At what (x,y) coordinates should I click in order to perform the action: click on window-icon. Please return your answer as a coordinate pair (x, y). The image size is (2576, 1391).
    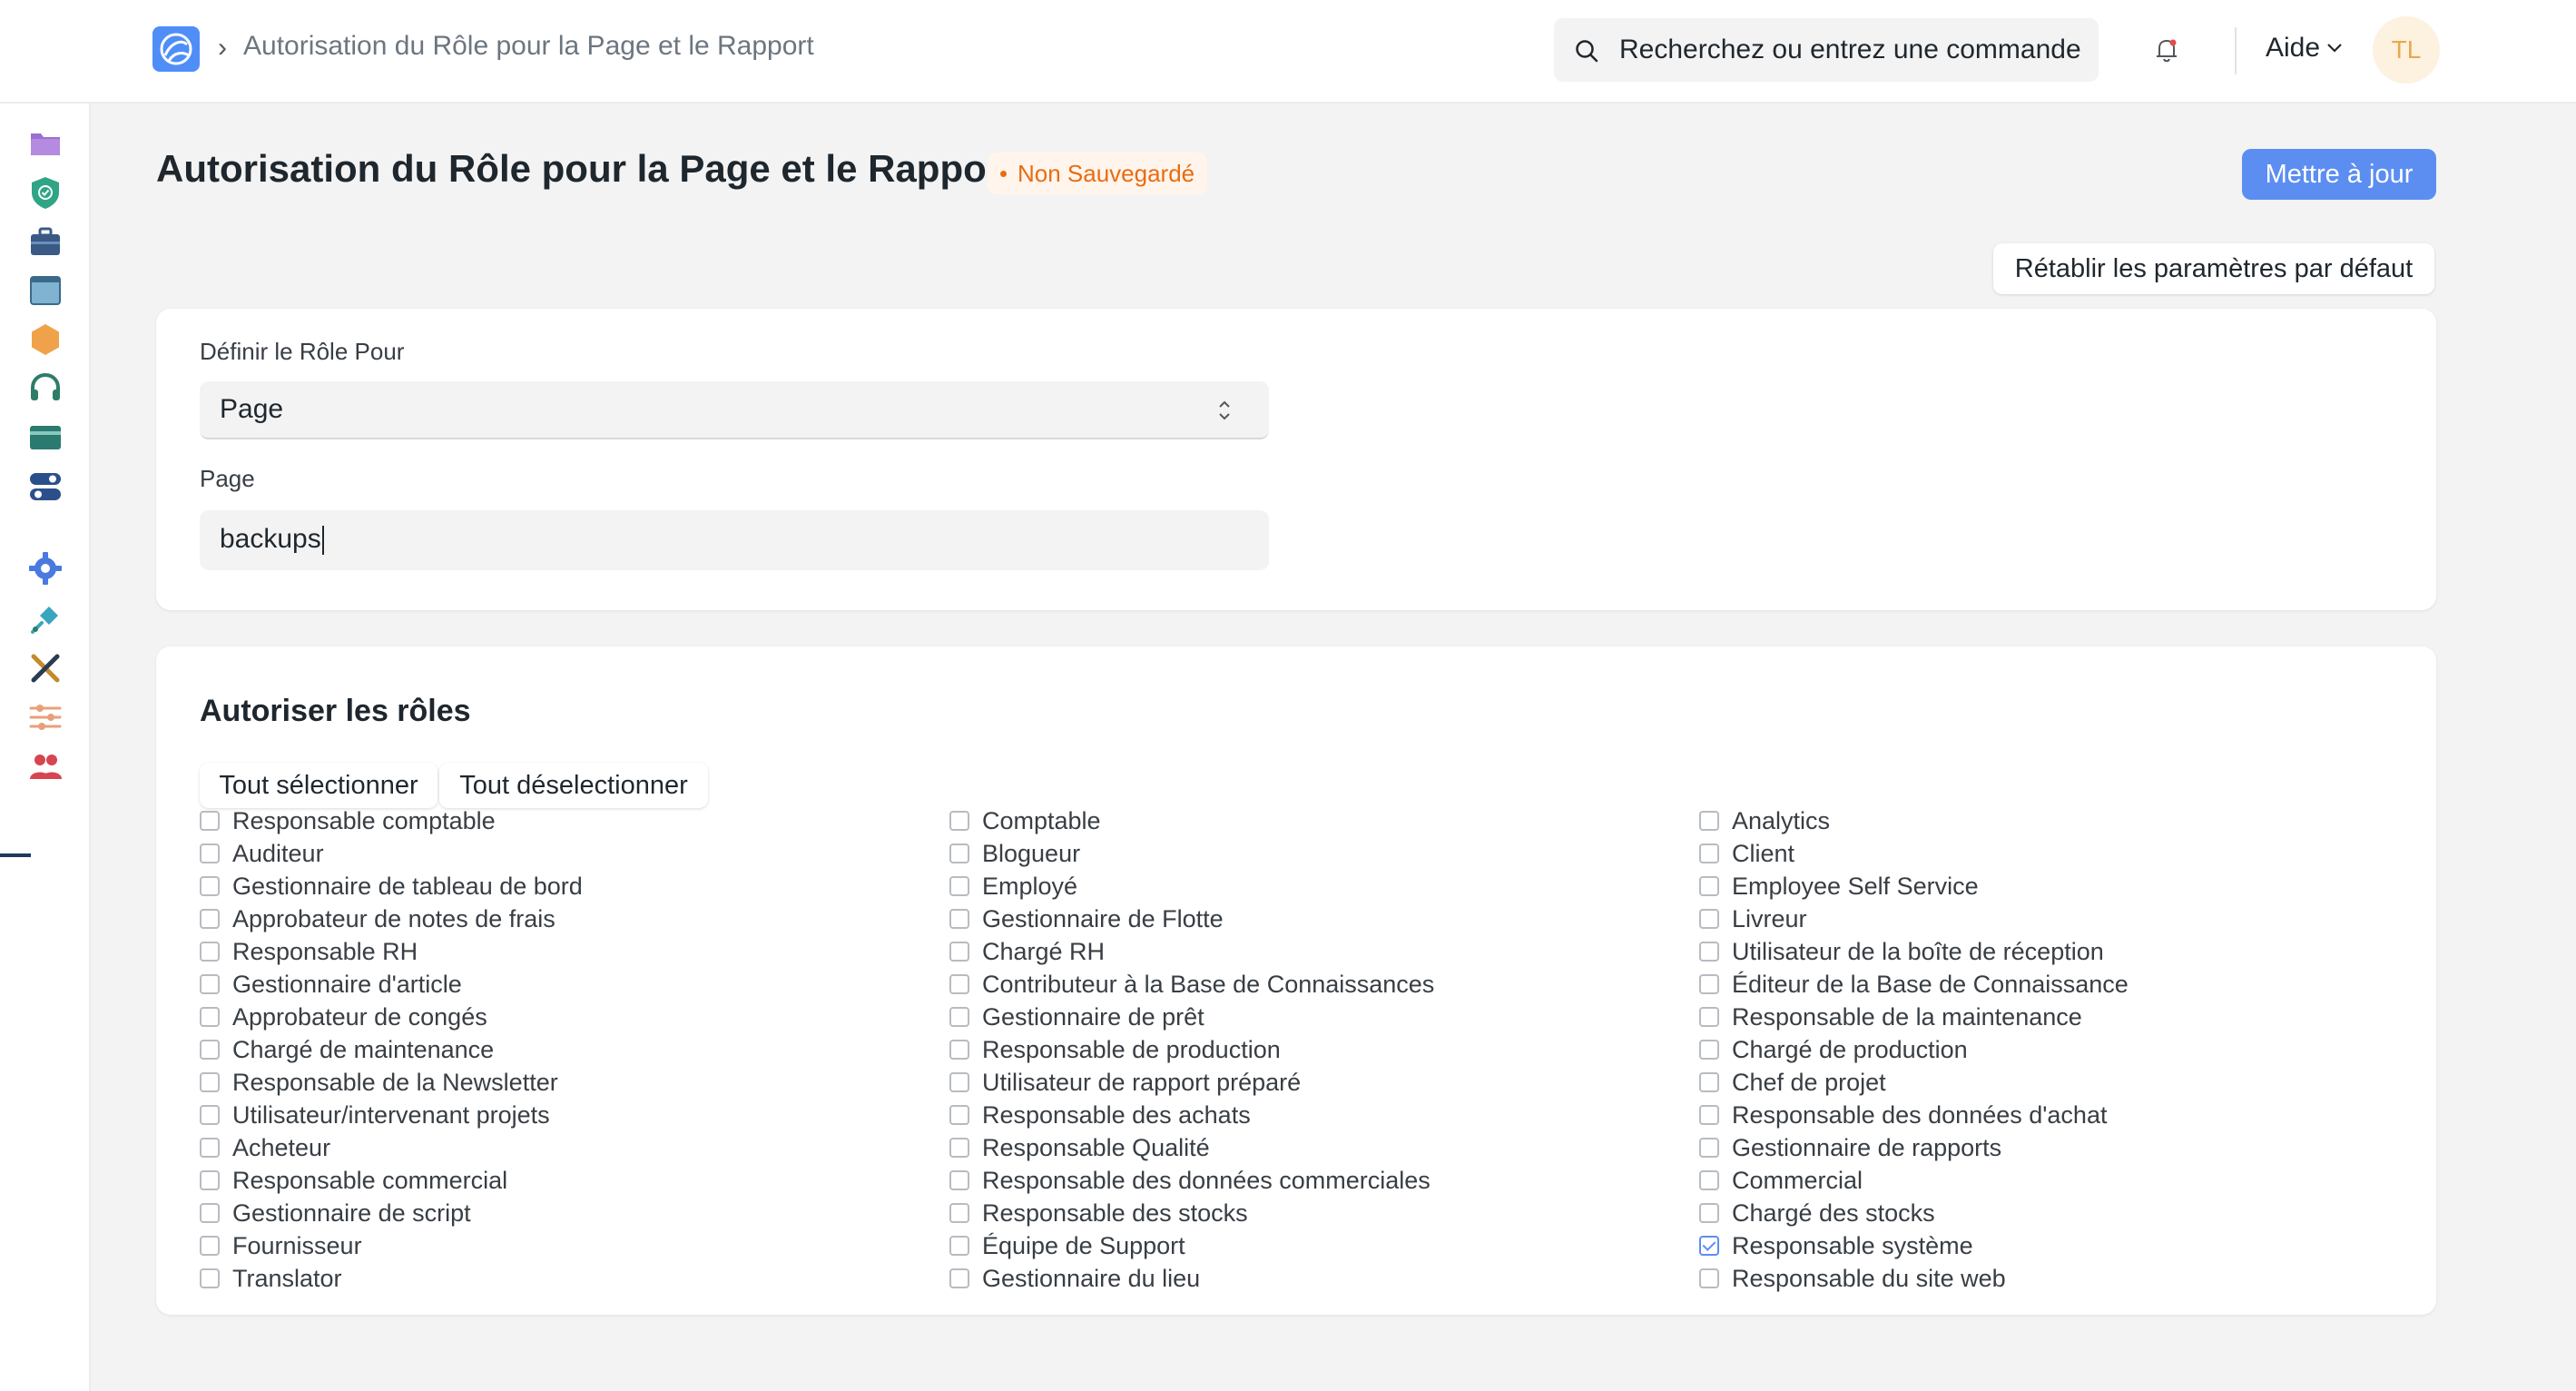
    Looking at the image, I should click on (45, 290).